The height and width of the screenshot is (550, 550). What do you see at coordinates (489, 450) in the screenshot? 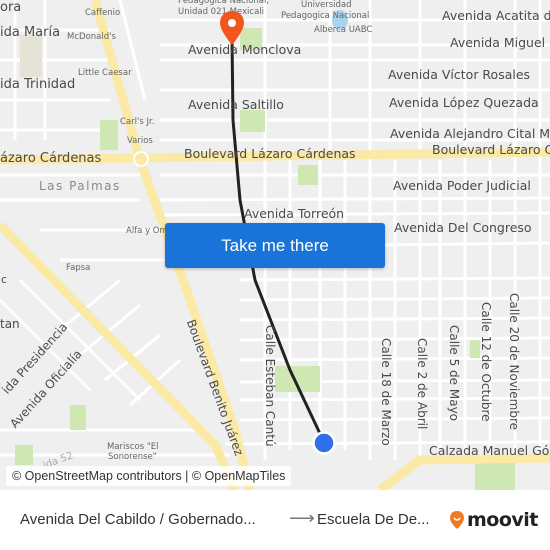
I see `street-label: Calzada Manuel Góm` at bounding box center [489, 450].